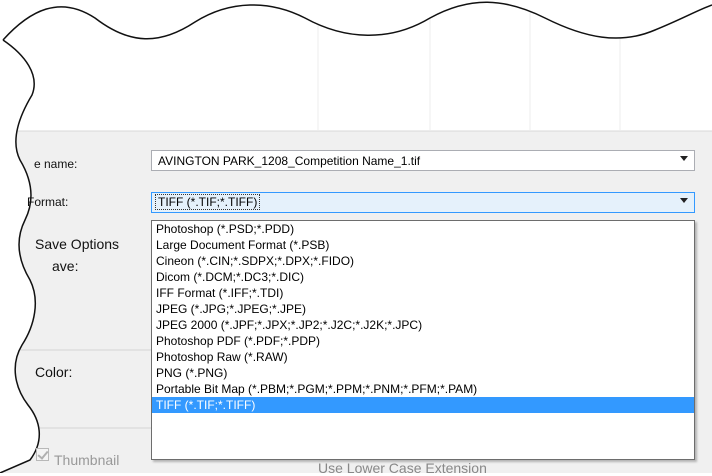 This screenshot has height=476, width=712. I want to click on format-option: Photoshop (*.PSD;*.PDD), so click(423, 229).